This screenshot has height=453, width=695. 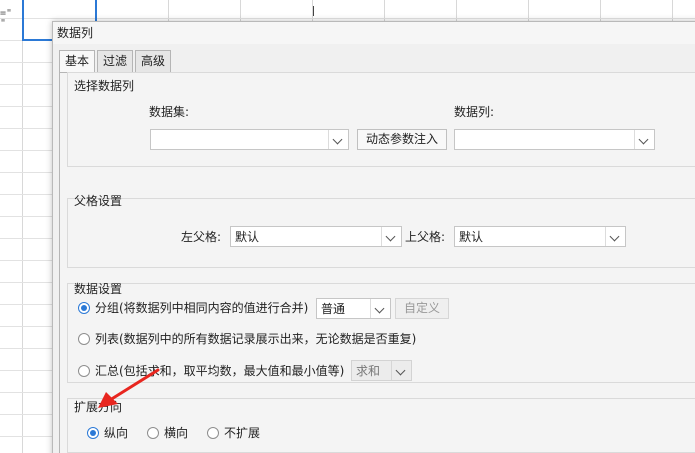 I want to click on expand-vertical-label: 纵向, so click(x=116, y=433).